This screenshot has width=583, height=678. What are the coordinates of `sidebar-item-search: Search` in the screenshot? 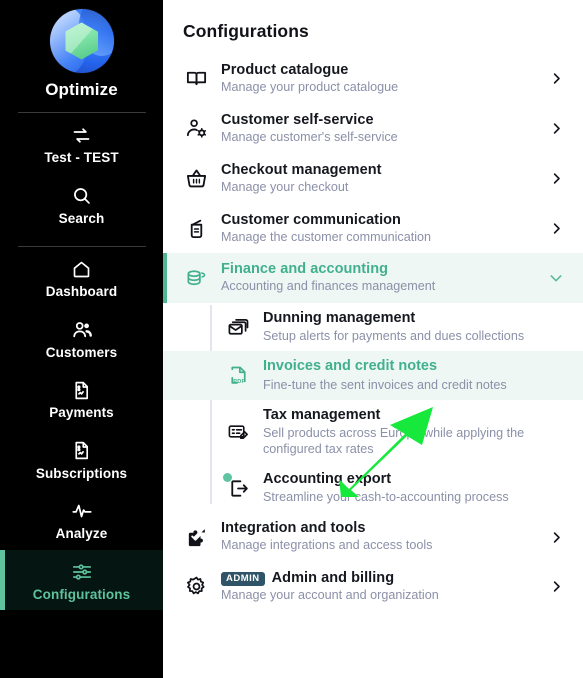 It's located at (81, 204).